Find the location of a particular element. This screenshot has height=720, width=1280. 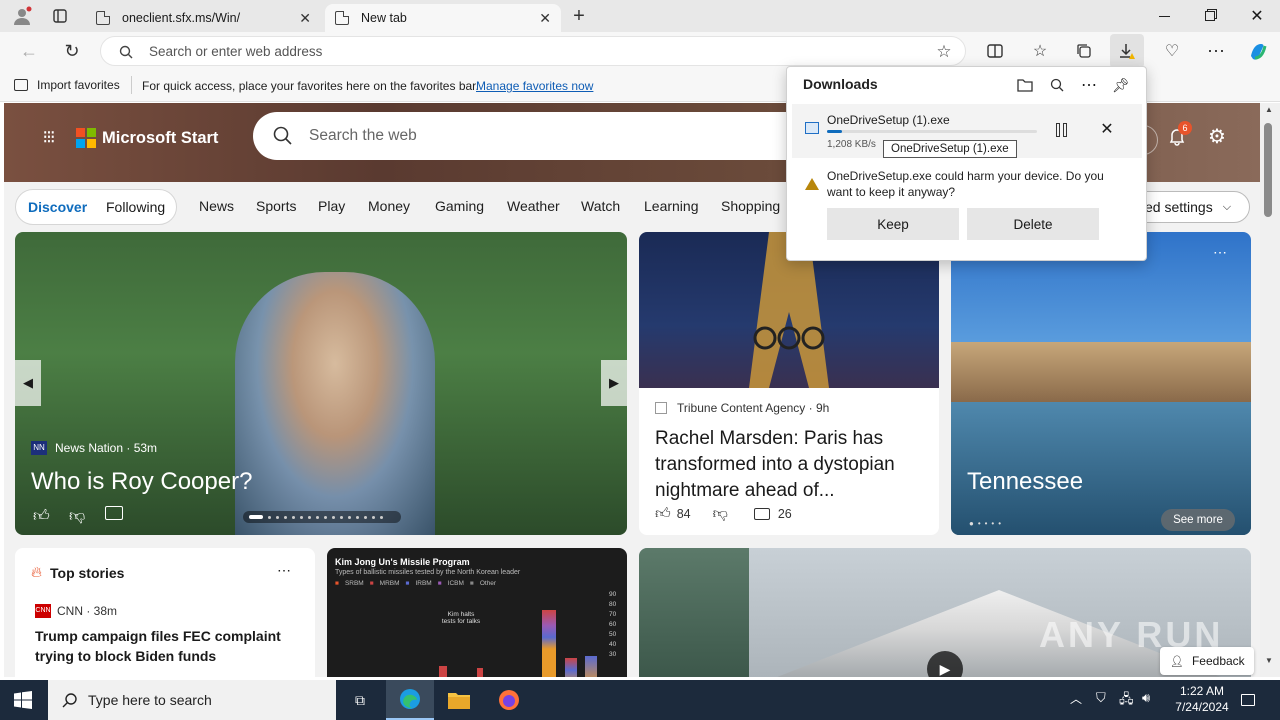

ms-start-logo: Microsoft Start is located at coordinates (147, 138).